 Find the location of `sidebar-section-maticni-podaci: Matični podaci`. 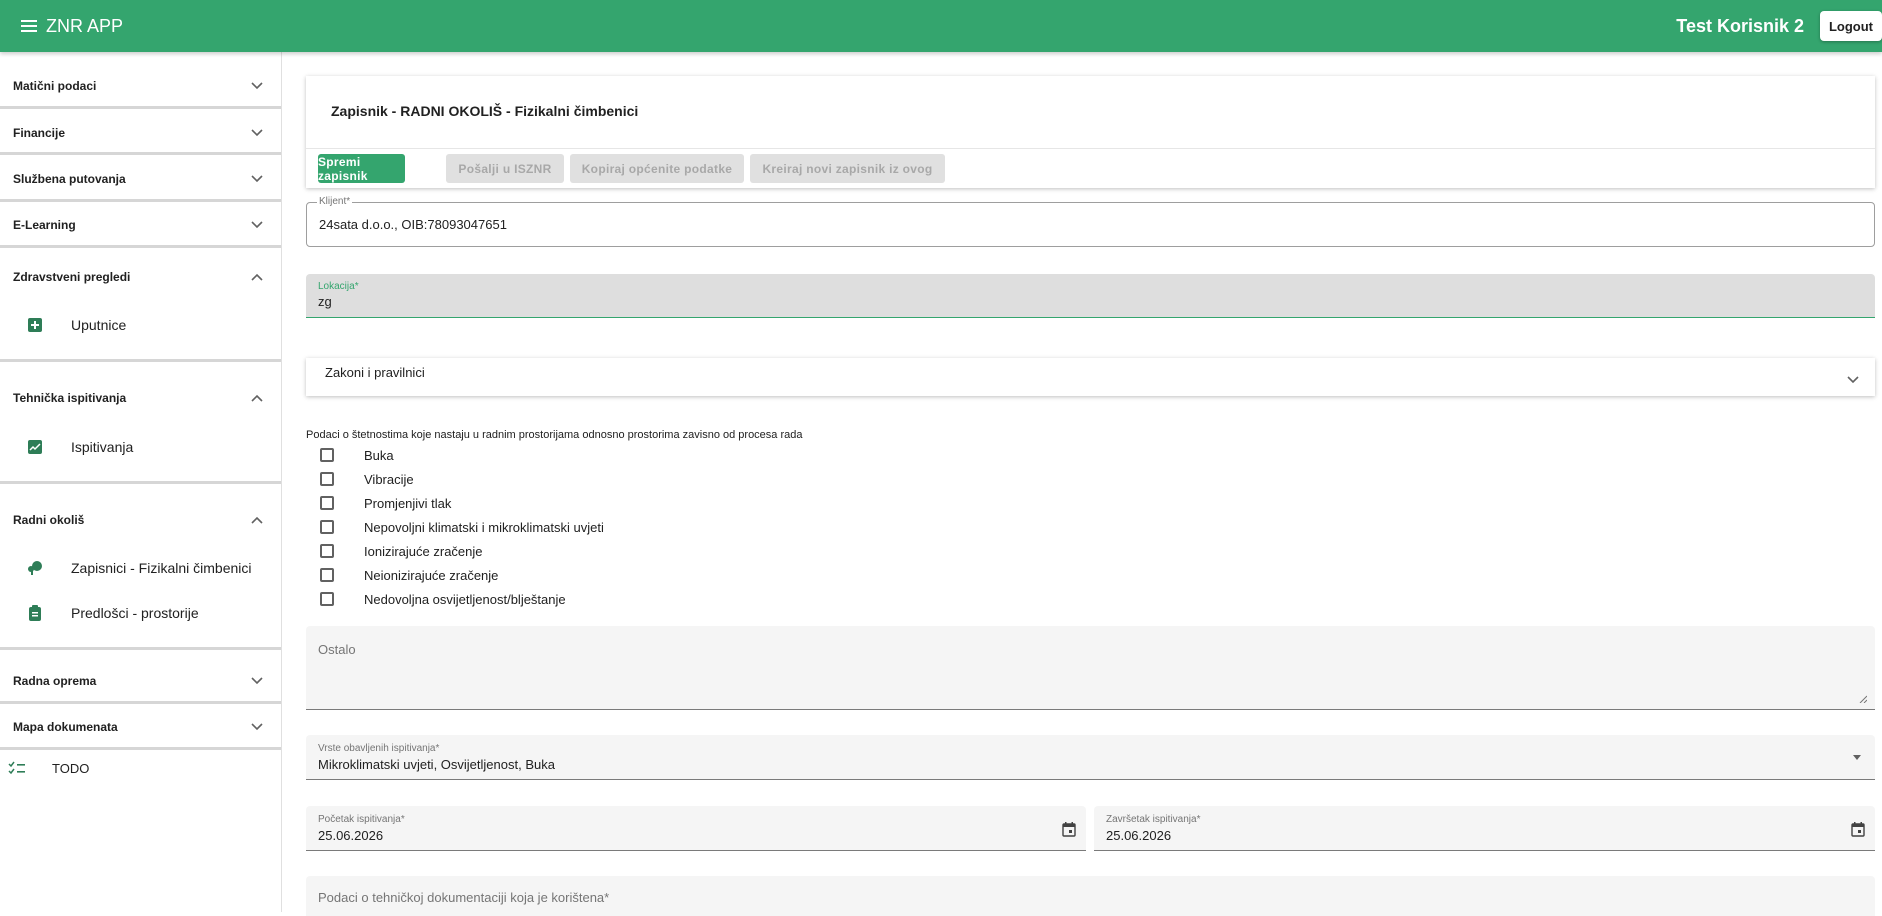

sidebar-section-maticni-podaci: Matični podaci is located at coordinates (140, 86).